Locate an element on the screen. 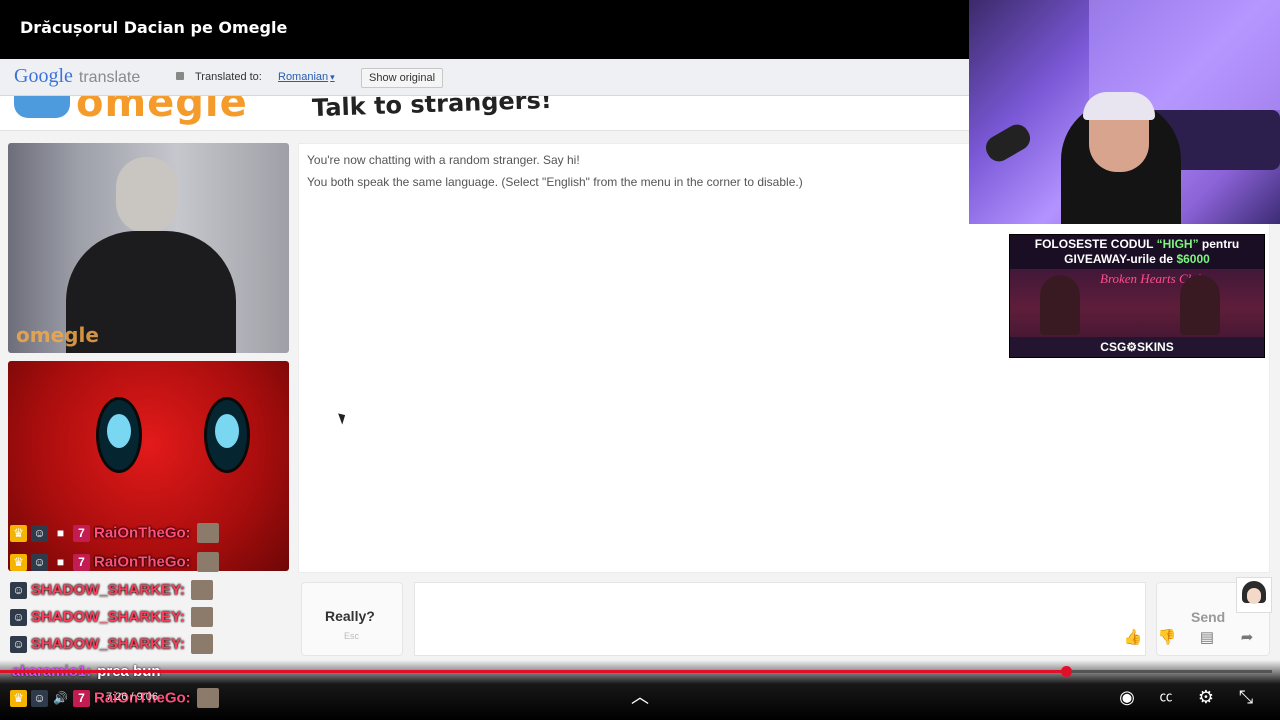 The image size is (1280, 720). thumbs-down-icon: 👎 is located at coordinates (1167, 638).